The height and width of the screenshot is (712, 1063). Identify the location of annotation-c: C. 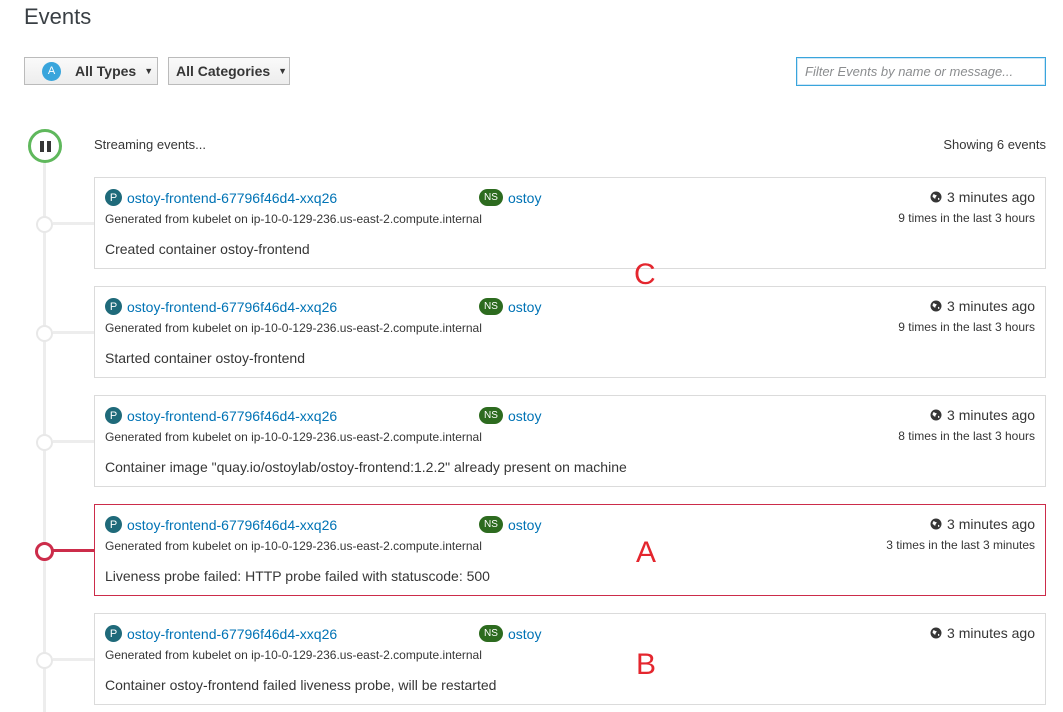
(645, 274).